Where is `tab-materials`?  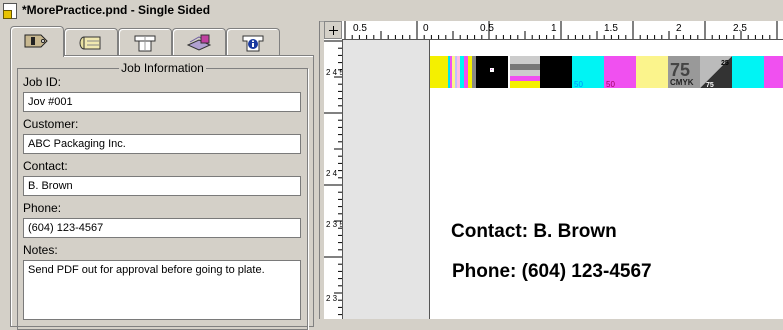 tab-materials is located at coordinates (91, 41).